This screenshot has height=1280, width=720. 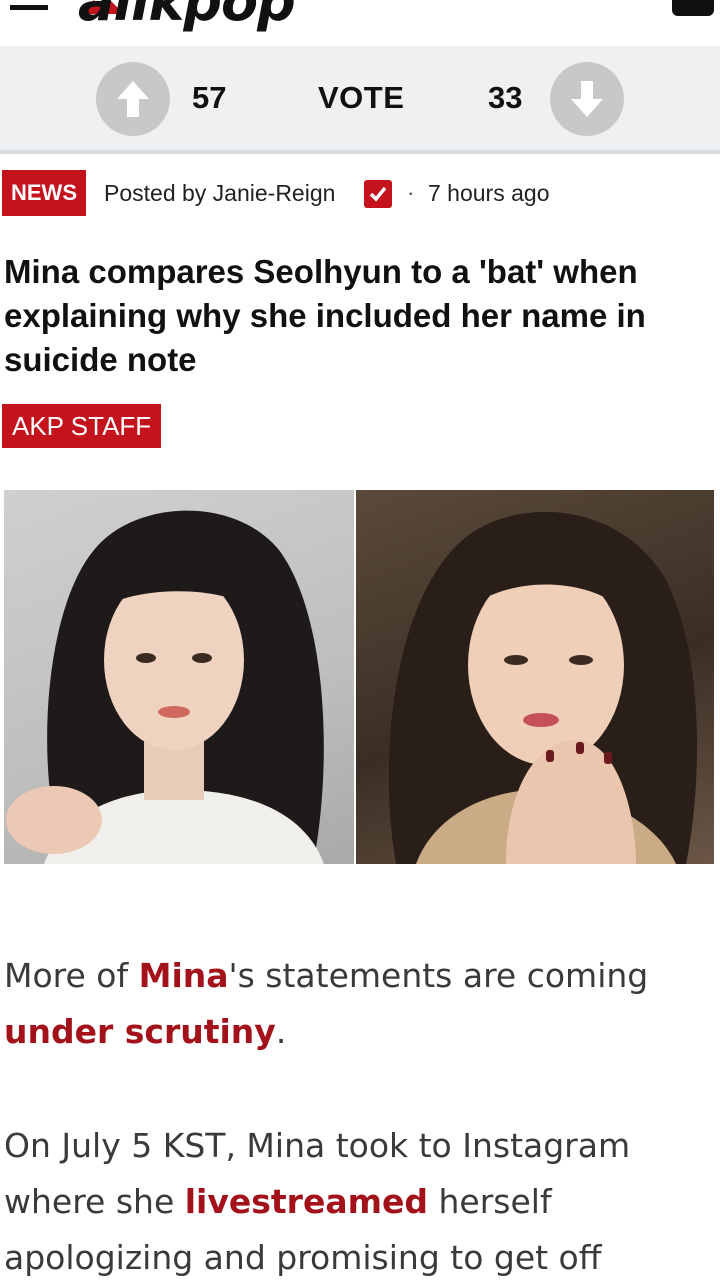 I want to click on article-meta: NEWS Posted by Janie-Reign · 7 hours ago, so click(x=360, y=193).